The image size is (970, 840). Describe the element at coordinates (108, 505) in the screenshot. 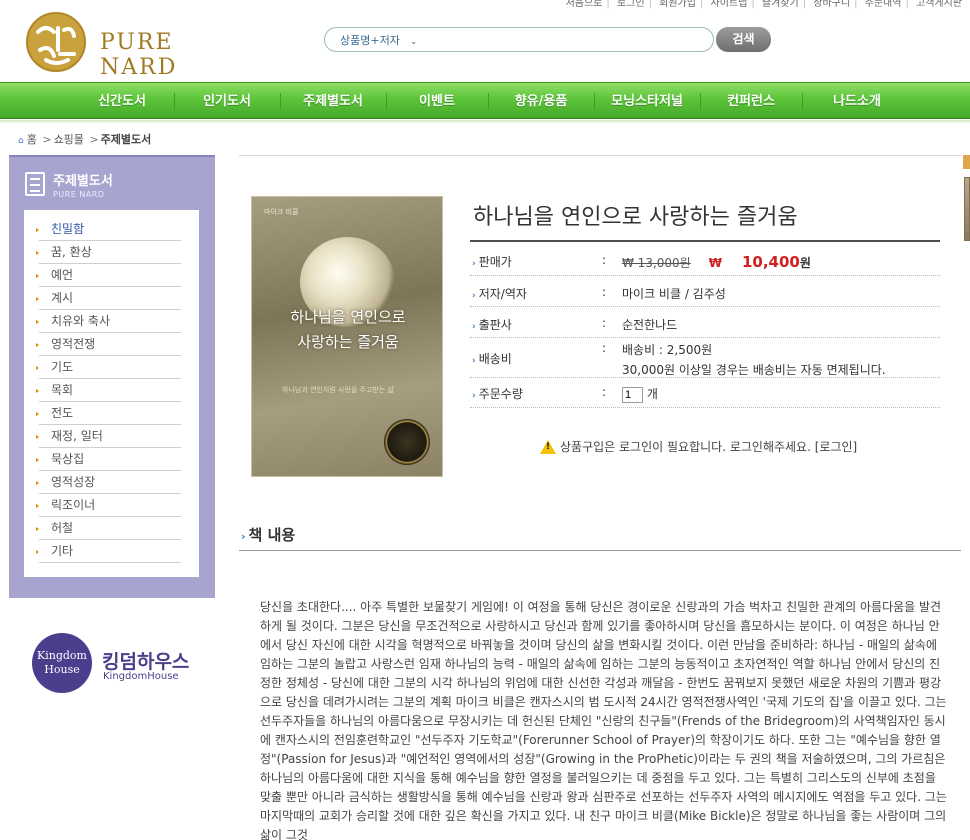

I see `category-item-rick-joyner: 릭조이너` at that location.